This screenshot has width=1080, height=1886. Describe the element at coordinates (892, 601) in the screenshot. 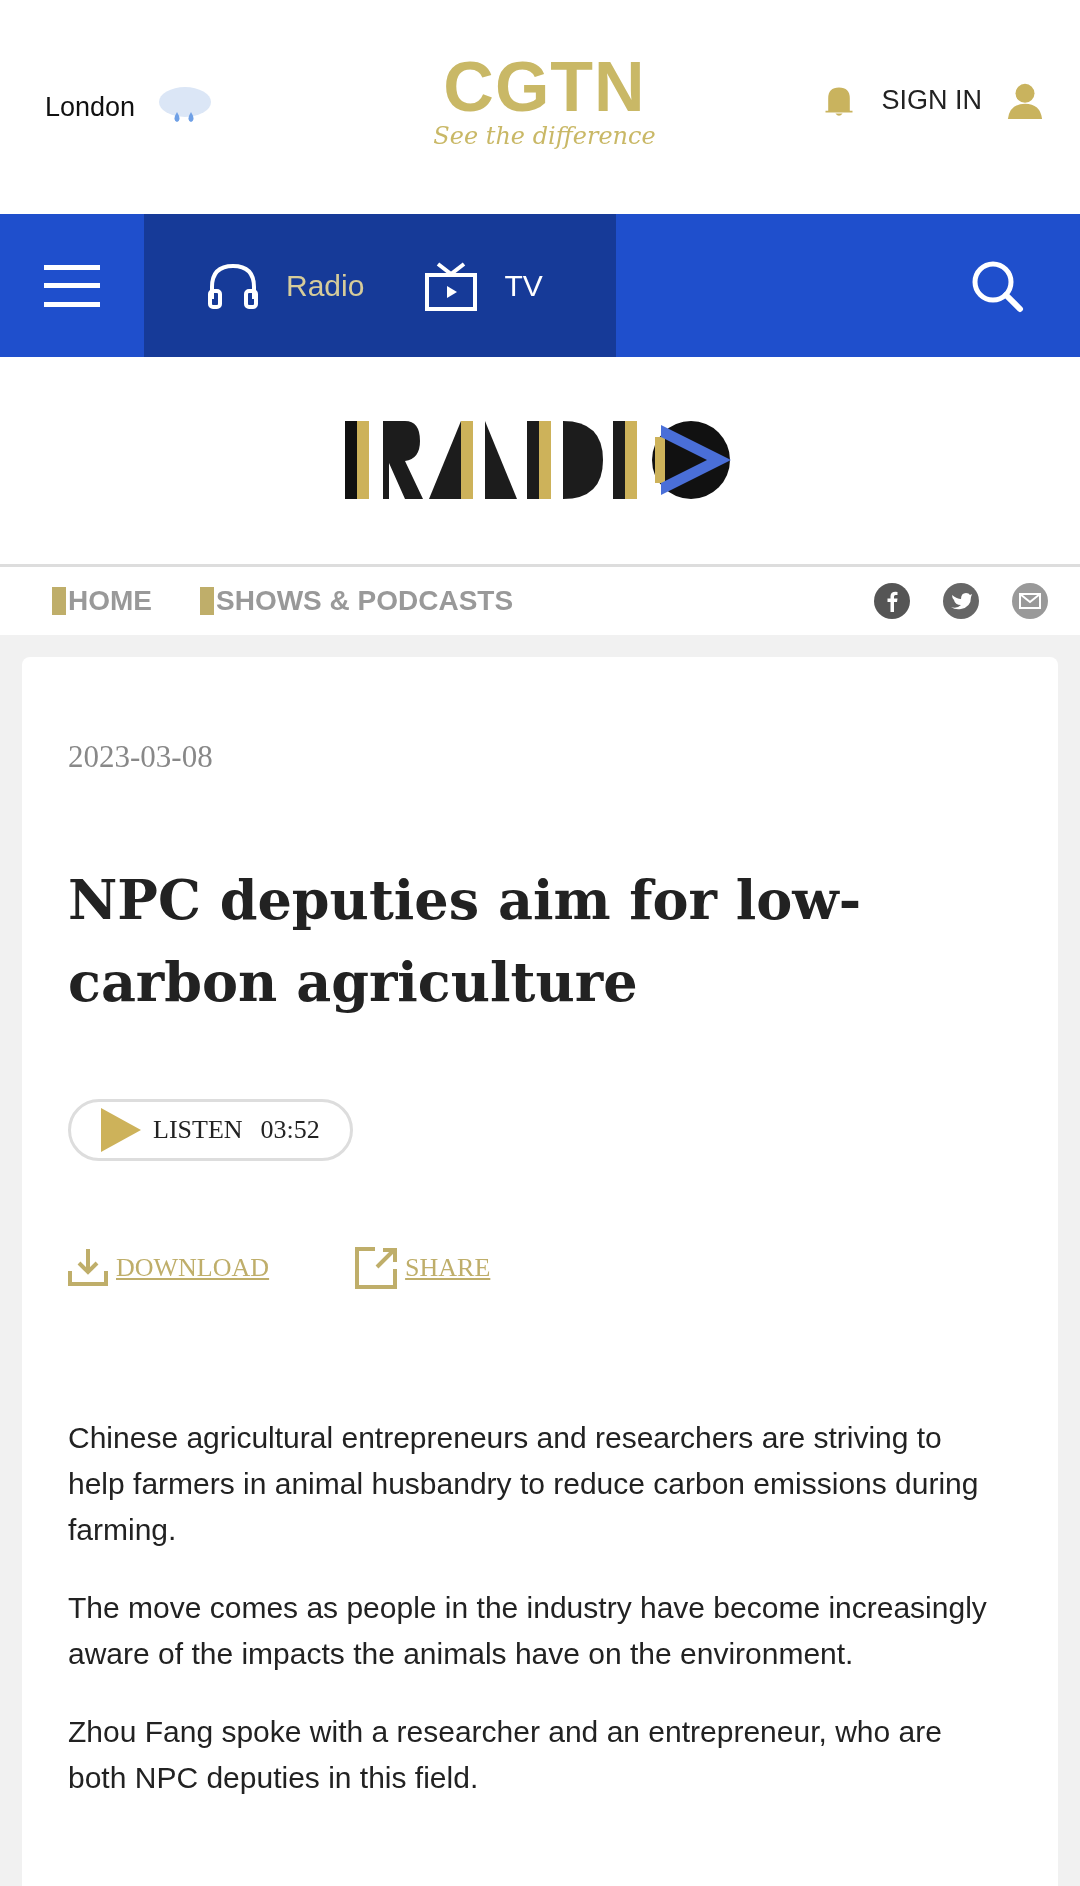

I see `facebook-icon` at that location.